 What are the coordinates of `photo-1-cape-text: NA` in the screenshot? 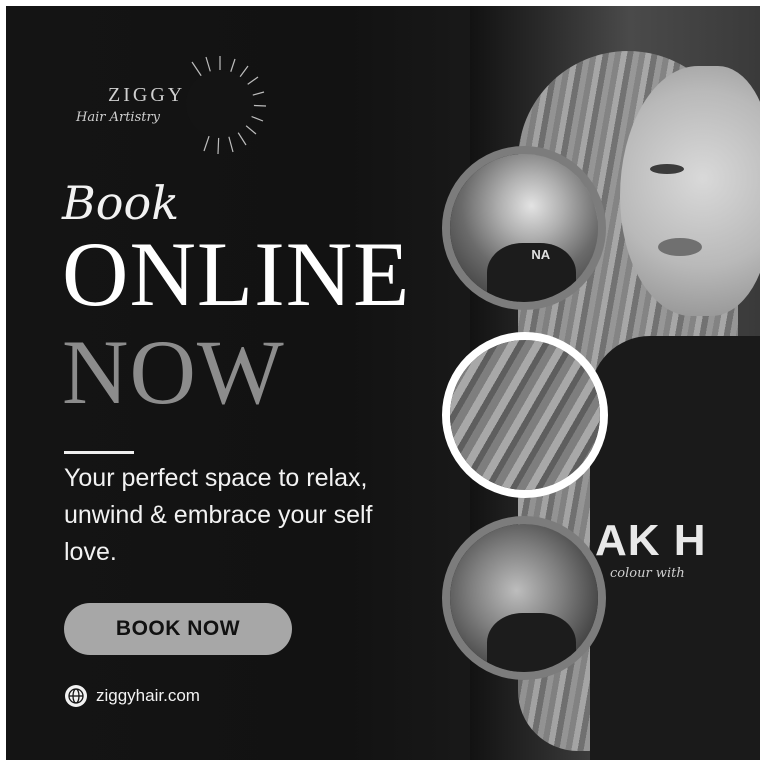 It's located at (541, 255).